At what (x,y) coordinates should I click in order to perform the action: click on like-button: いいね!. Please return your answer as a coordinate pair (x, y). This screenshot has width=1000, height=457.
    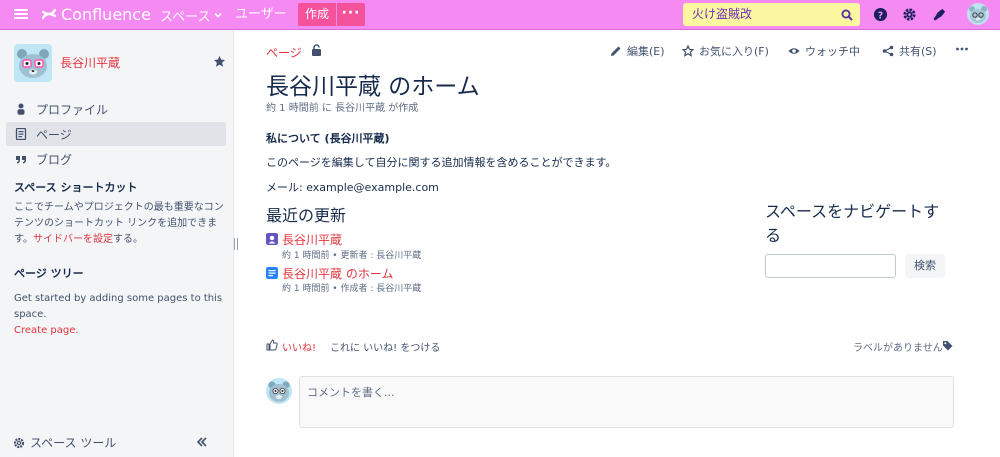
    Looking at the image, I should click on (299, 346).